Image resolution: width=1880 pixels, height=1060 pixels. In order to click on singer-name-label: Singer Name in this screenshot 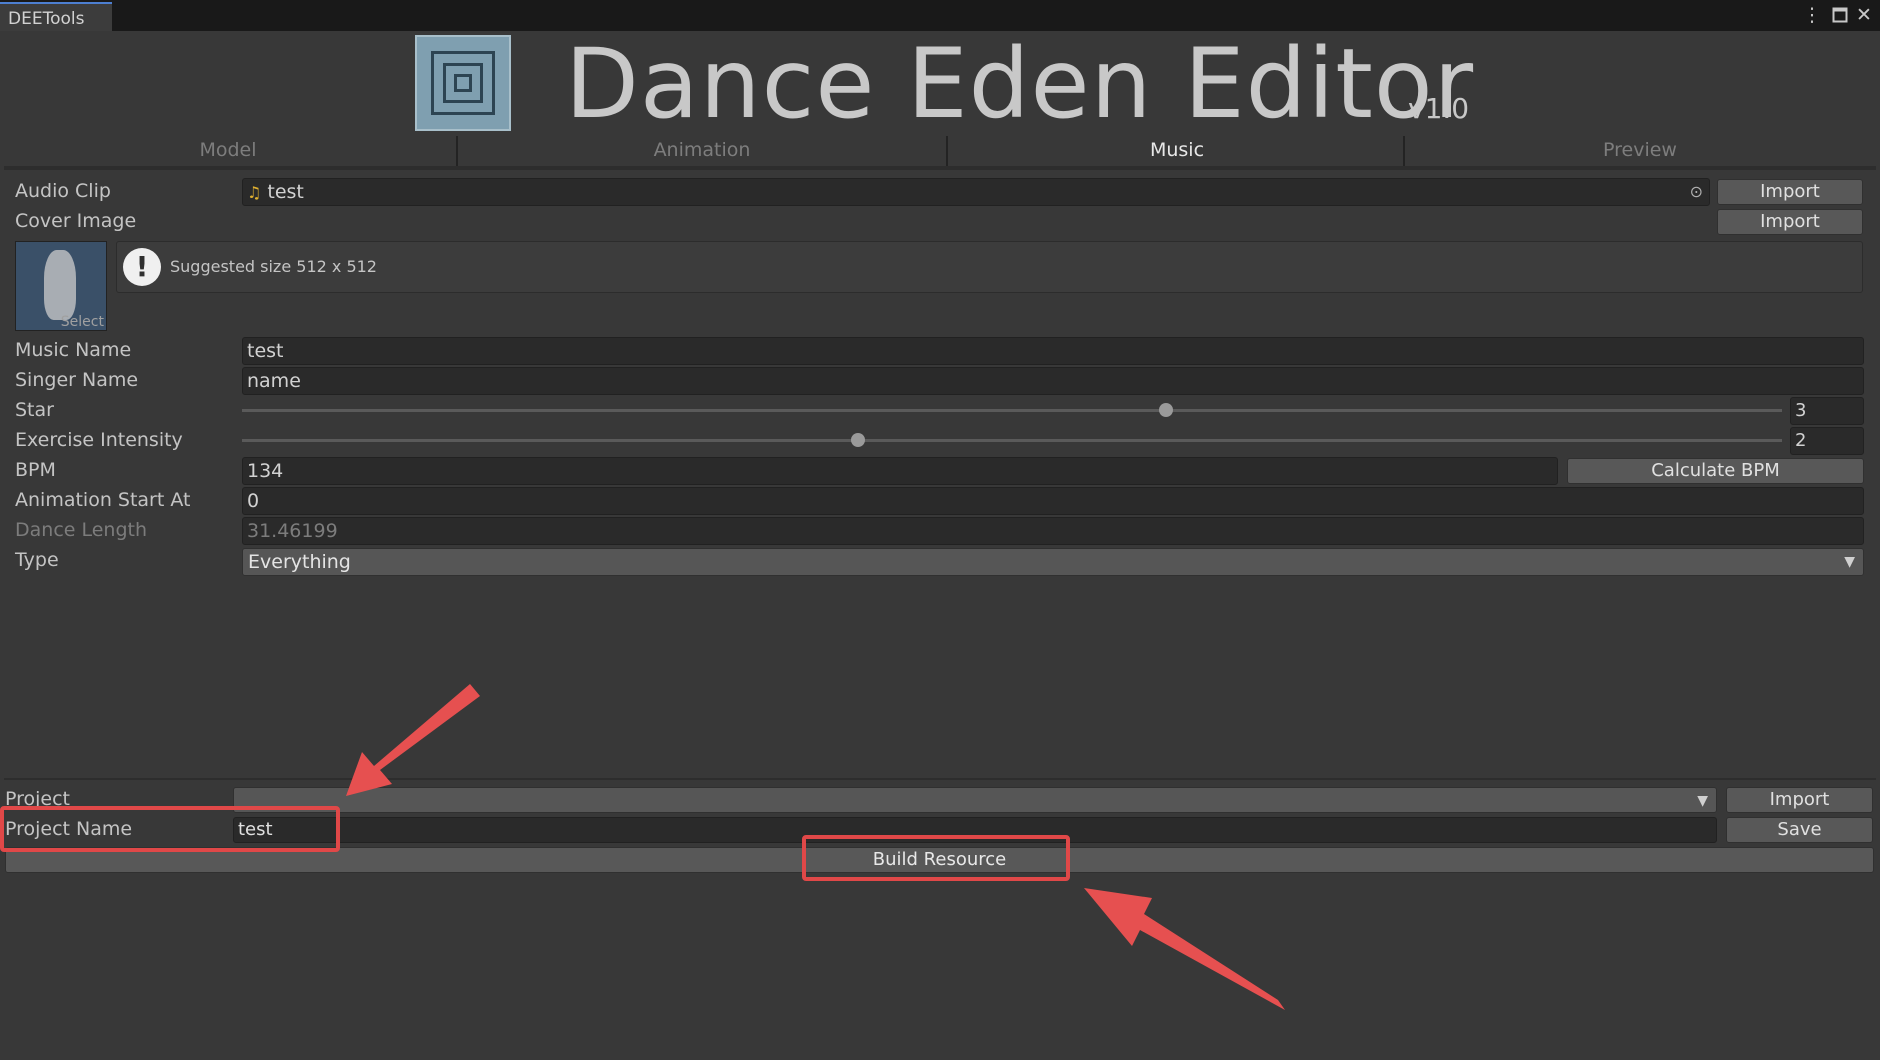, I will do `click(77, 380)`.